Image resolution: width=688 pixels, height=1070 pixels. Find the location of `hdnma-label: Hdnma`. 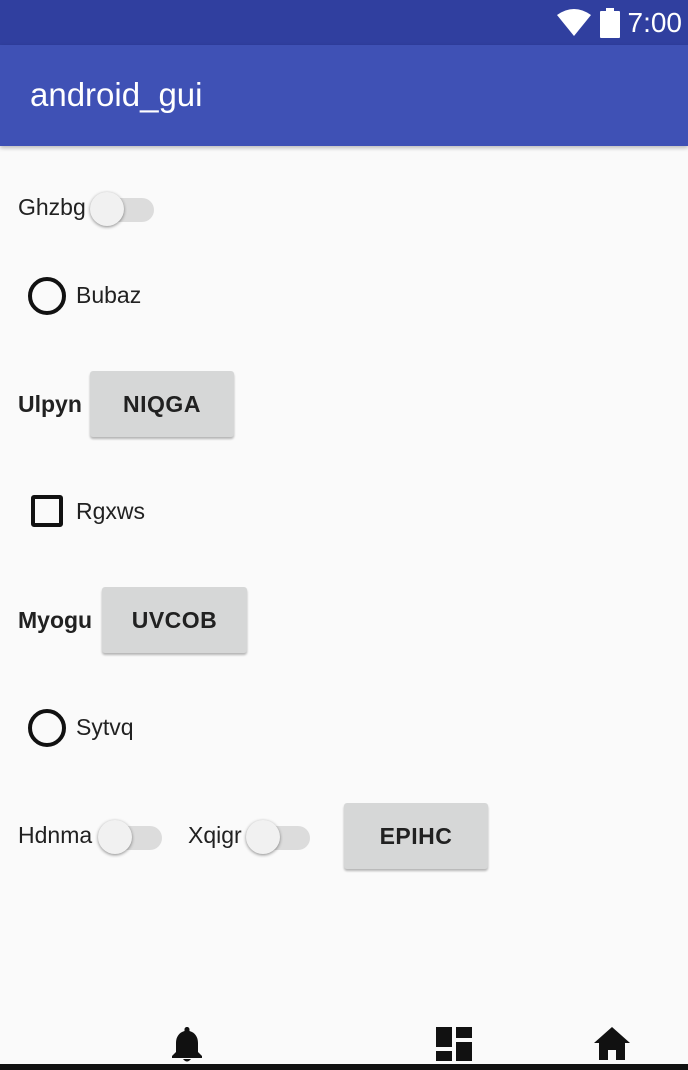

hdnma-label: Hdnma is located at coordinates (55, 835).